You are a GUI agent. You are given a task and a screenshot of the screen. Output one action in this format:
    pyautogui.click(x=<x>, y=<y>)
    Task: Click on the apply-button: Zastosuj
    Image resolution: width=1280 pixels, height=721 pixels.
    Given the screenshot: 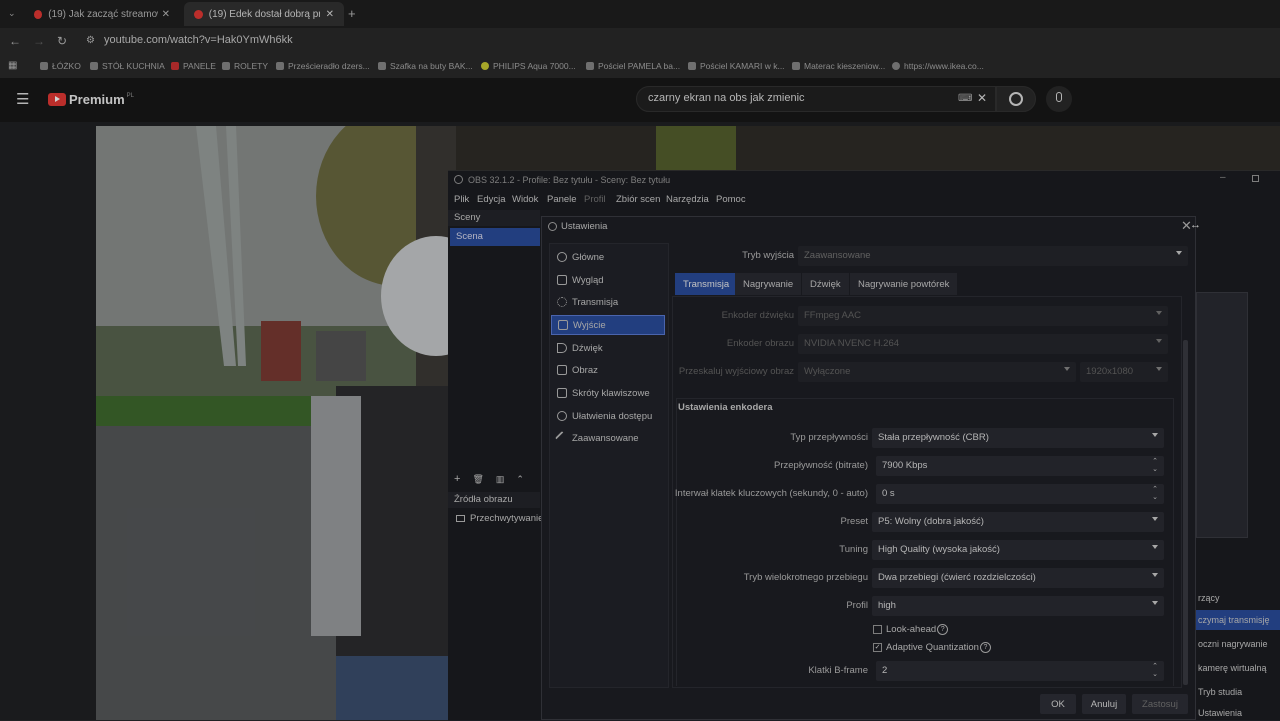 What is the action you would take?
    pyautogui.click(x=1160, y=704)
    